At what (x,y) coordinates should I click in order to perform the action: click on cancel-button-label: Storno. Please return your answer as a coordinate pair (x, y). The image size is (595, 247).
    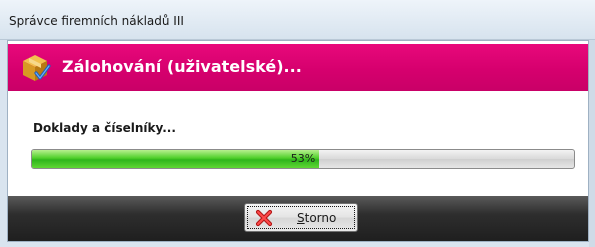
    Looking at the image, I should click on (316, 218).